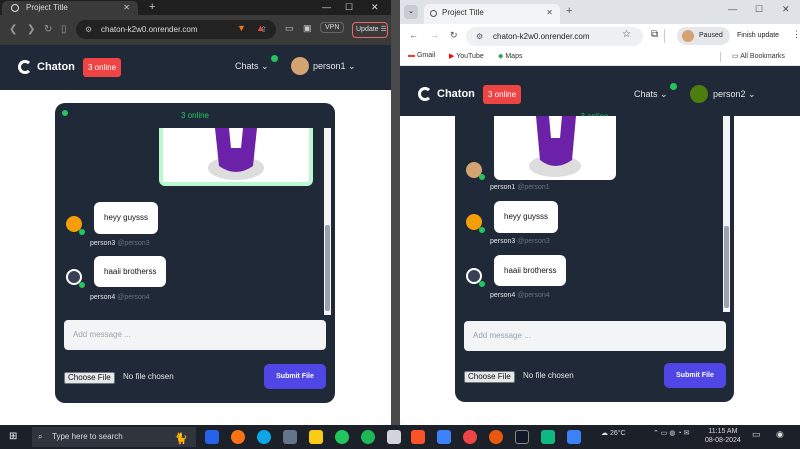  I want to click on file-explorer-icon, so click(316, 437).